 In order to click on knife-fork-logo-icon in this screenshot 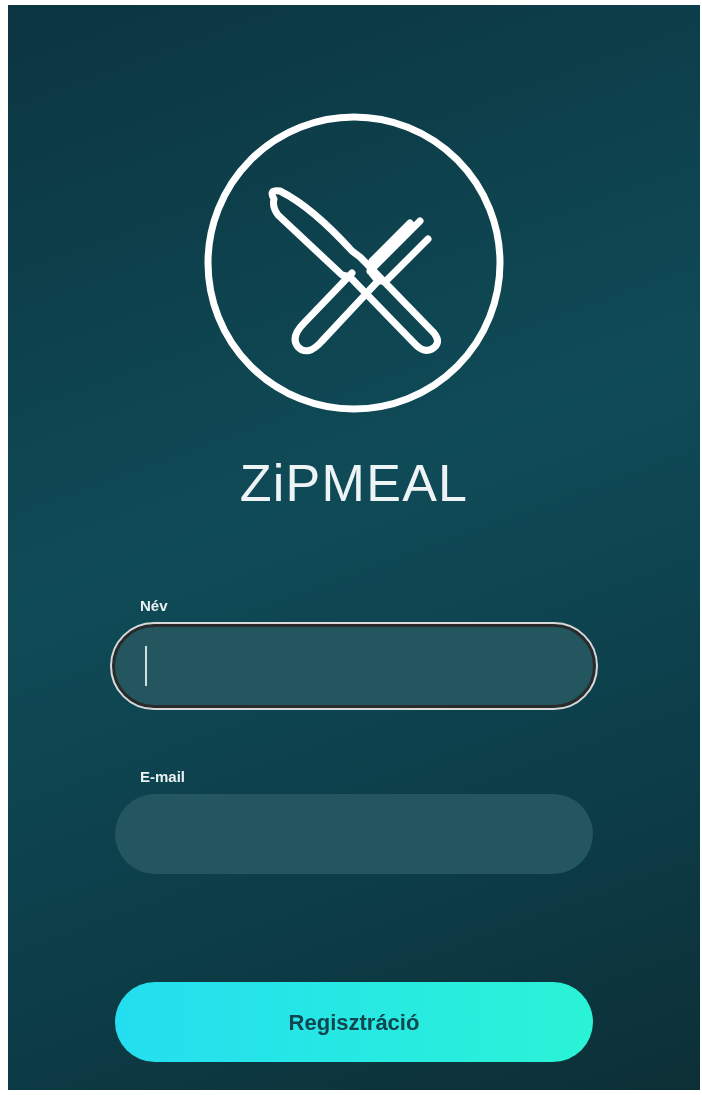, I will do `click(354, 263)`.